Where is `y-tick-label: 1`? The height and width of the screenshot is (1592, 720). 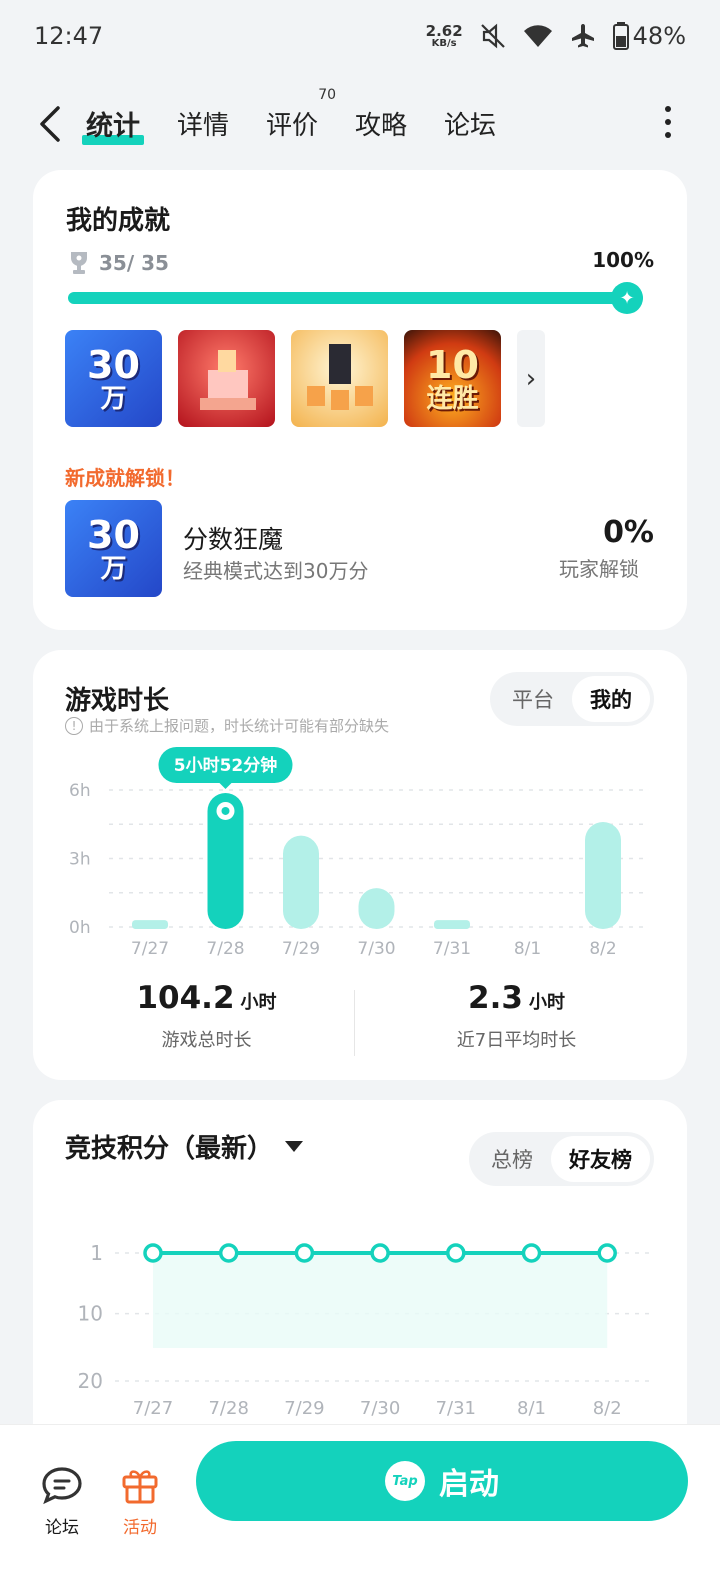 y-tick-label: 1 is located at coordinates (96, 1253).